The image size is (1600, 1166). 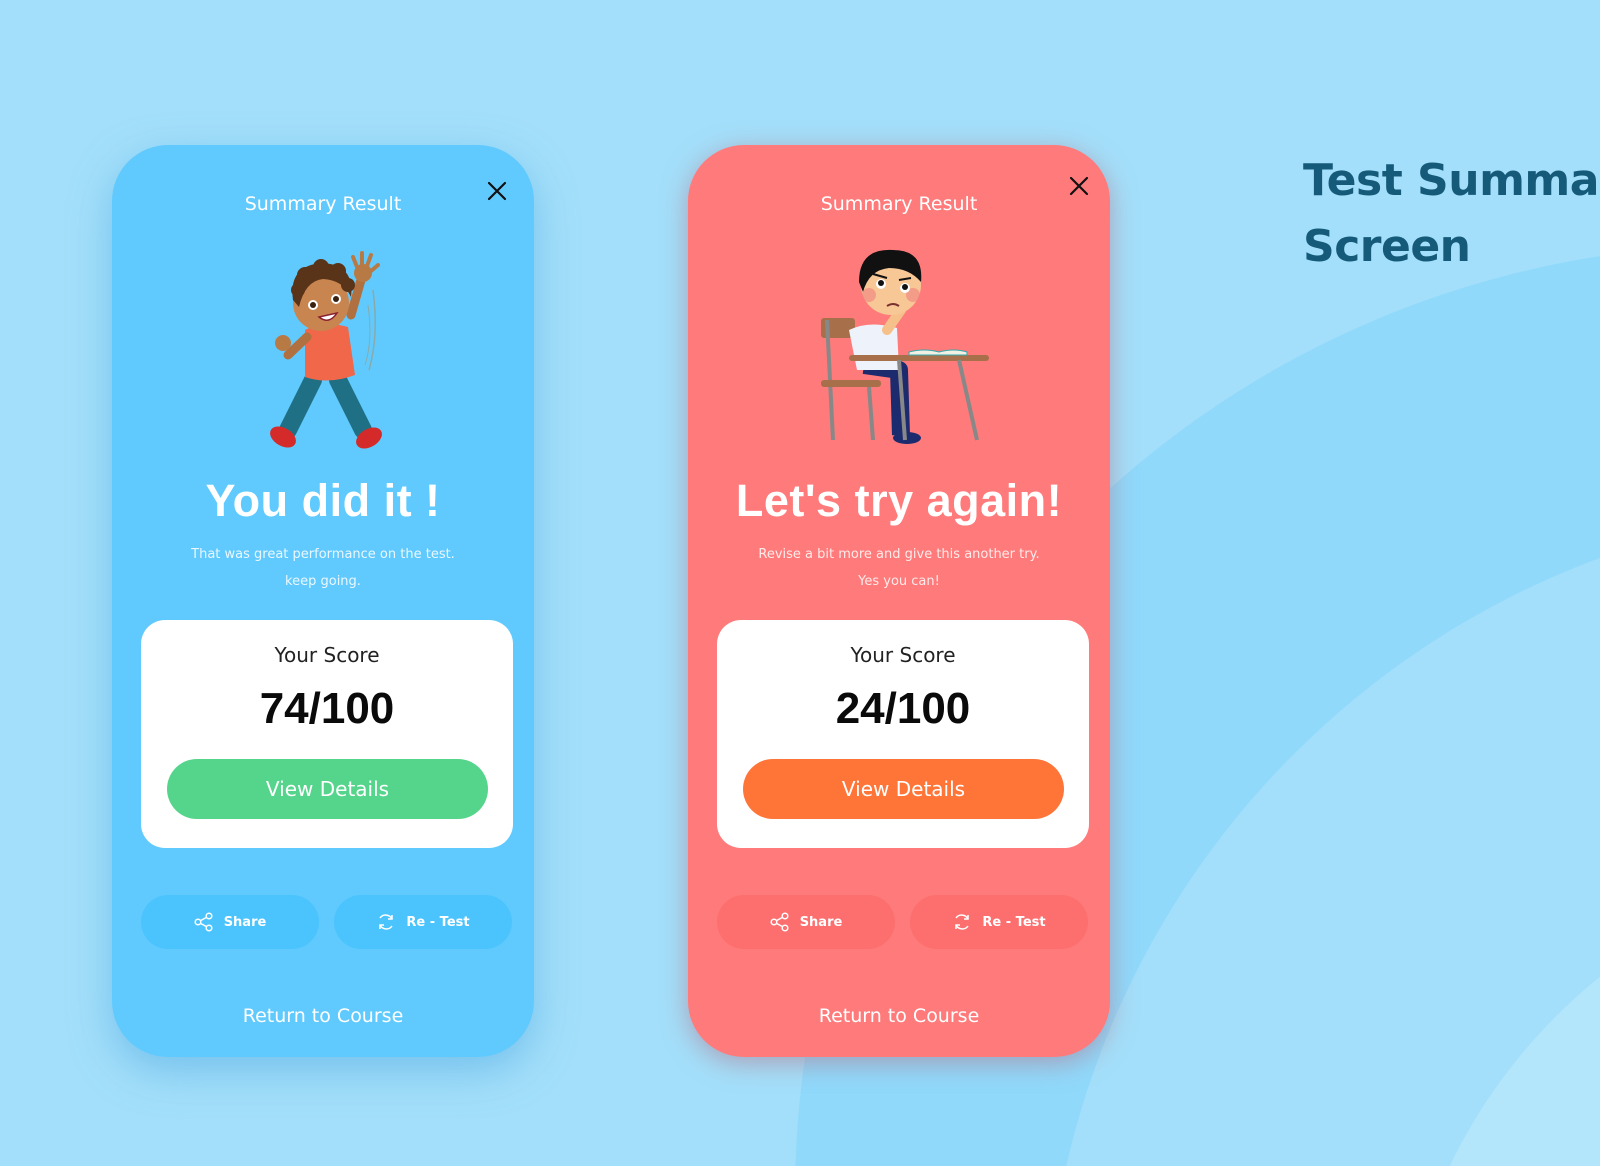 What do you see at coordinates (1451, 214) in the screenshot?
I see `page-title: Test Summary Screen` at bounding box center [1451, 214].